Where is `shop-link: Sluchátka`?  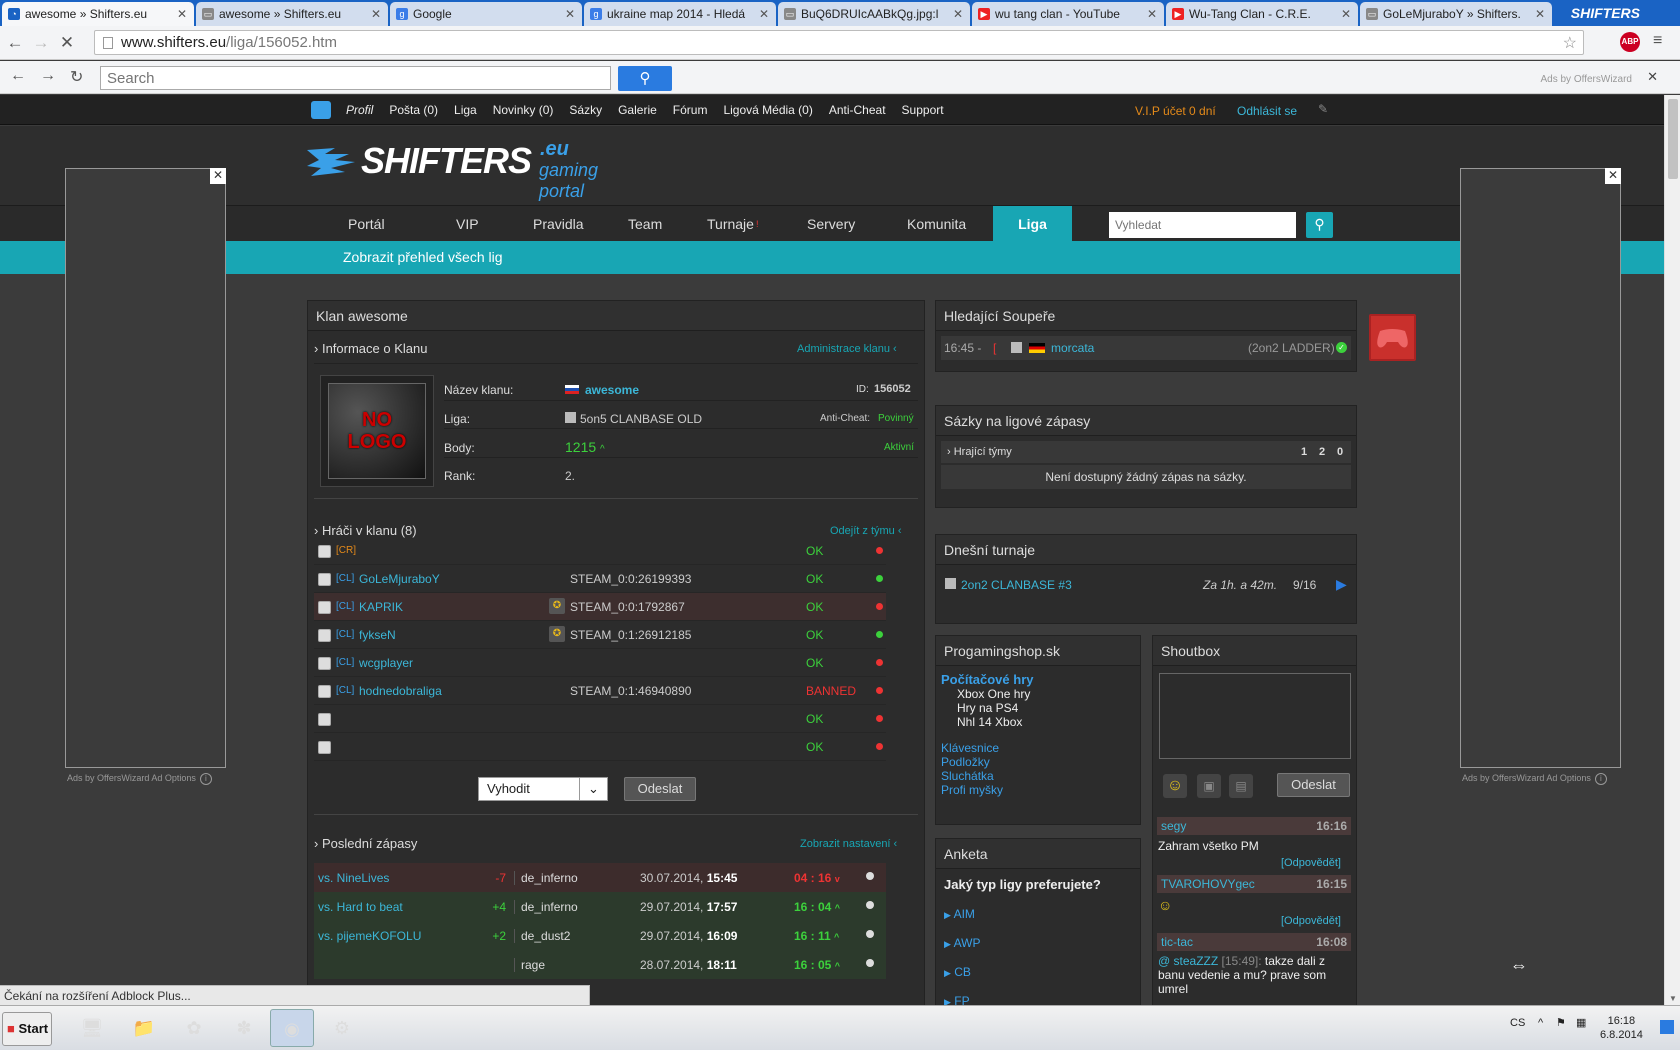
shop-link: Sluchátka is located at coordinates (987, 776).